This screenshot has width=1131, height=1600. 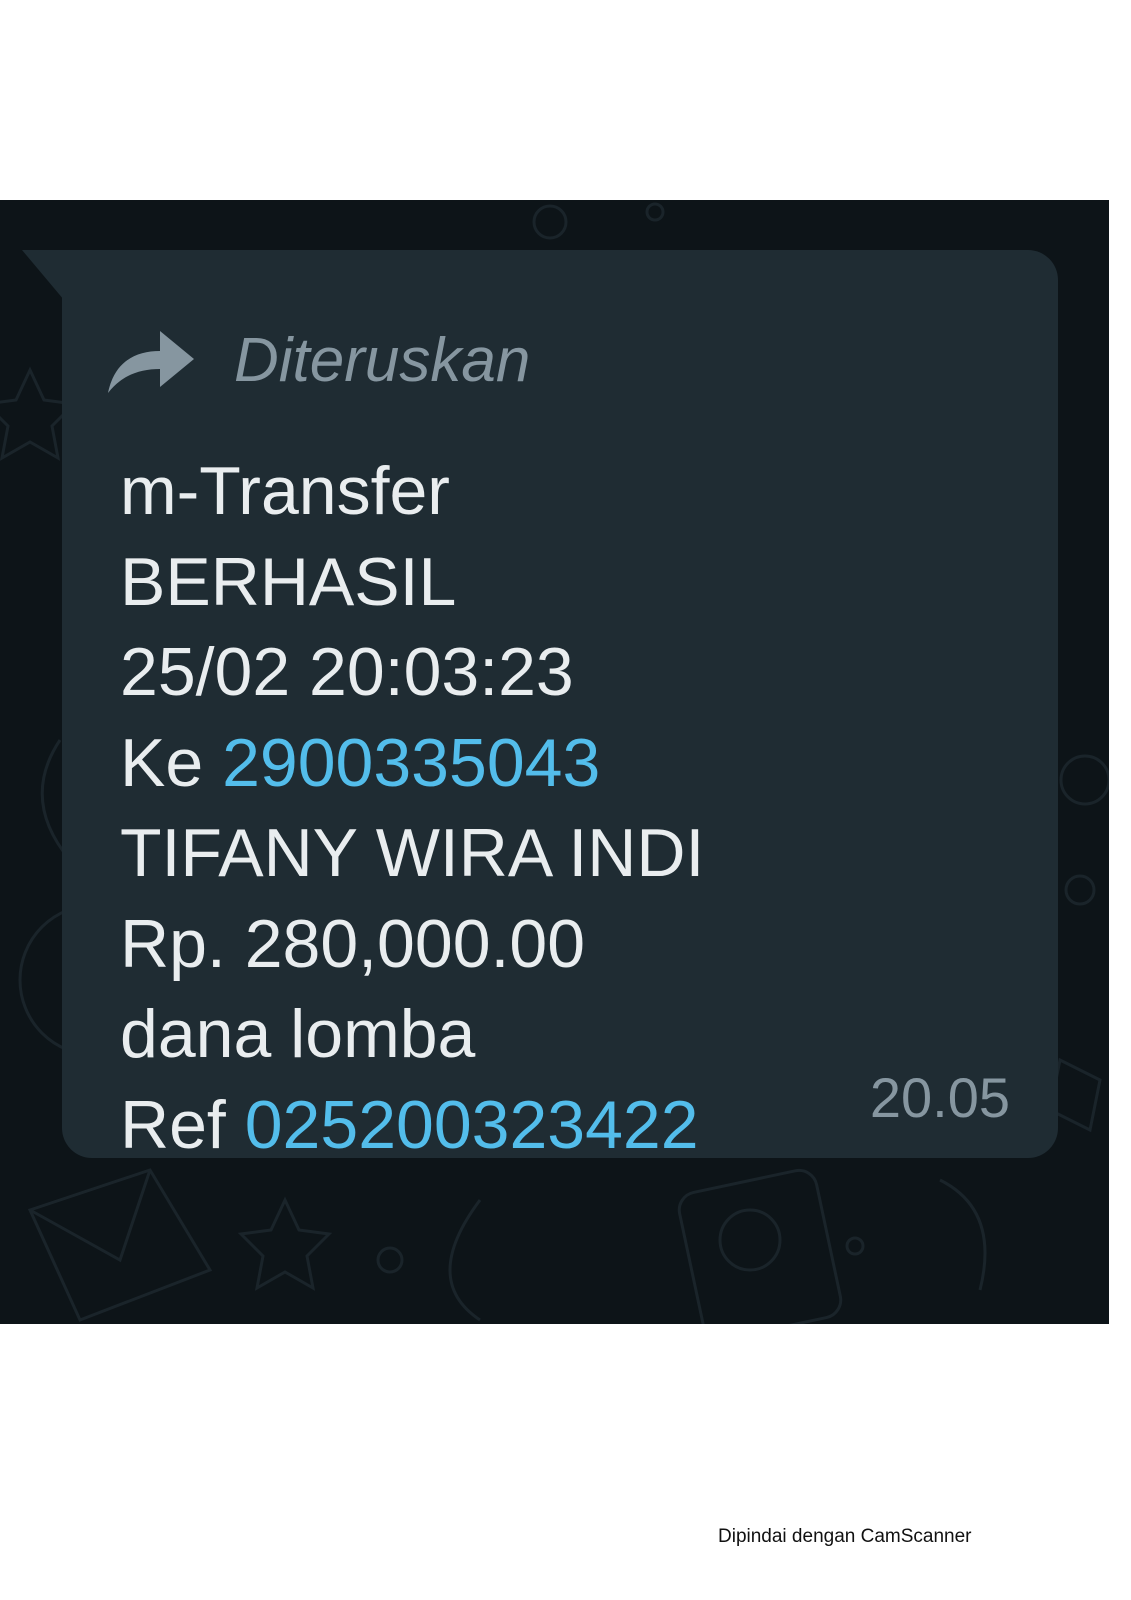 I want to click on message-recipient: TIFANY WIRA INDI, so click(x=412, y=853).